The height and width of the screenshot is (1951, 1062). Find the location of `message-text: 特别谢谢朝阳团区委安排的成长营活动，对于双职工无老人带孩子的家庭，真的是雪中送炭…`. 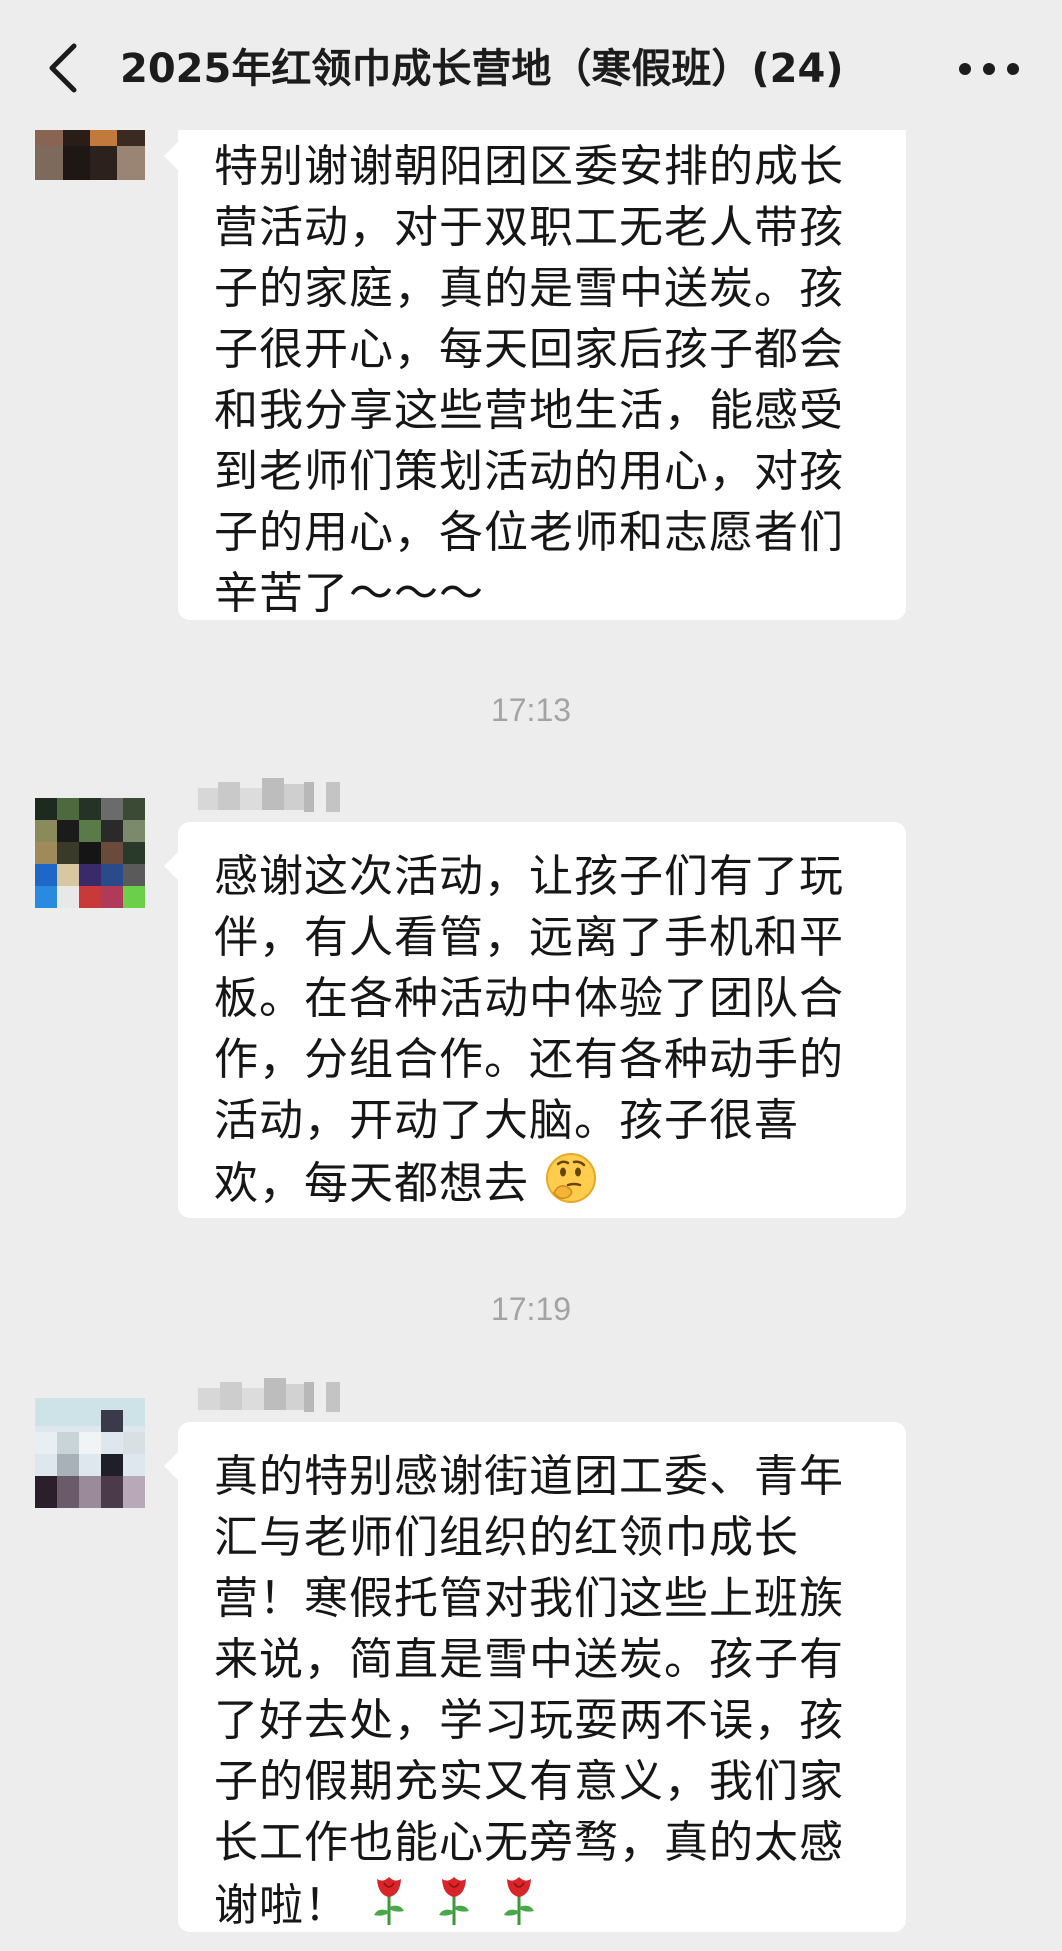

message-text: 特别谢谢朝阳团区委安排的成长营活动，对于双职工无老人带孩子的家庭，真的是雪中送炭… is located at coordinates (529, 380).